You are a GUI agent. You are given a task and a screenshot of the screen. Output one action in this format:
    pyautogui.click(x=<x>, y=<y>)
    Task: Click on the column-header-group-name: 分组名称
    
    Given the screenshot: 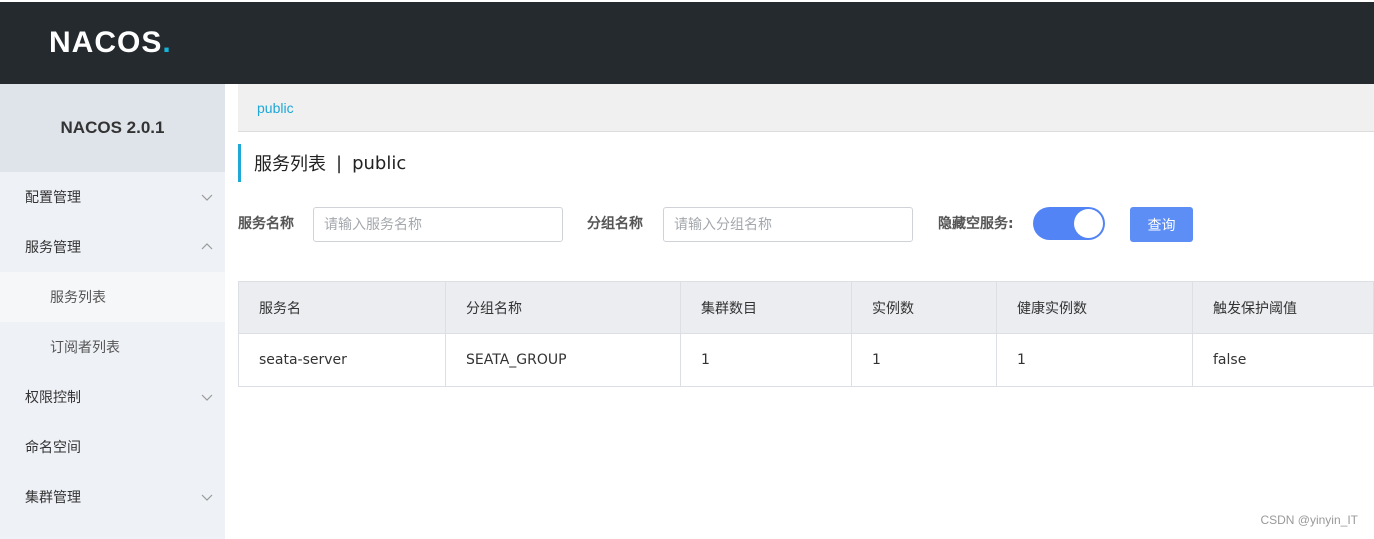 What is the action you would take?
    pyautogui.click(x=563, y=307)
    